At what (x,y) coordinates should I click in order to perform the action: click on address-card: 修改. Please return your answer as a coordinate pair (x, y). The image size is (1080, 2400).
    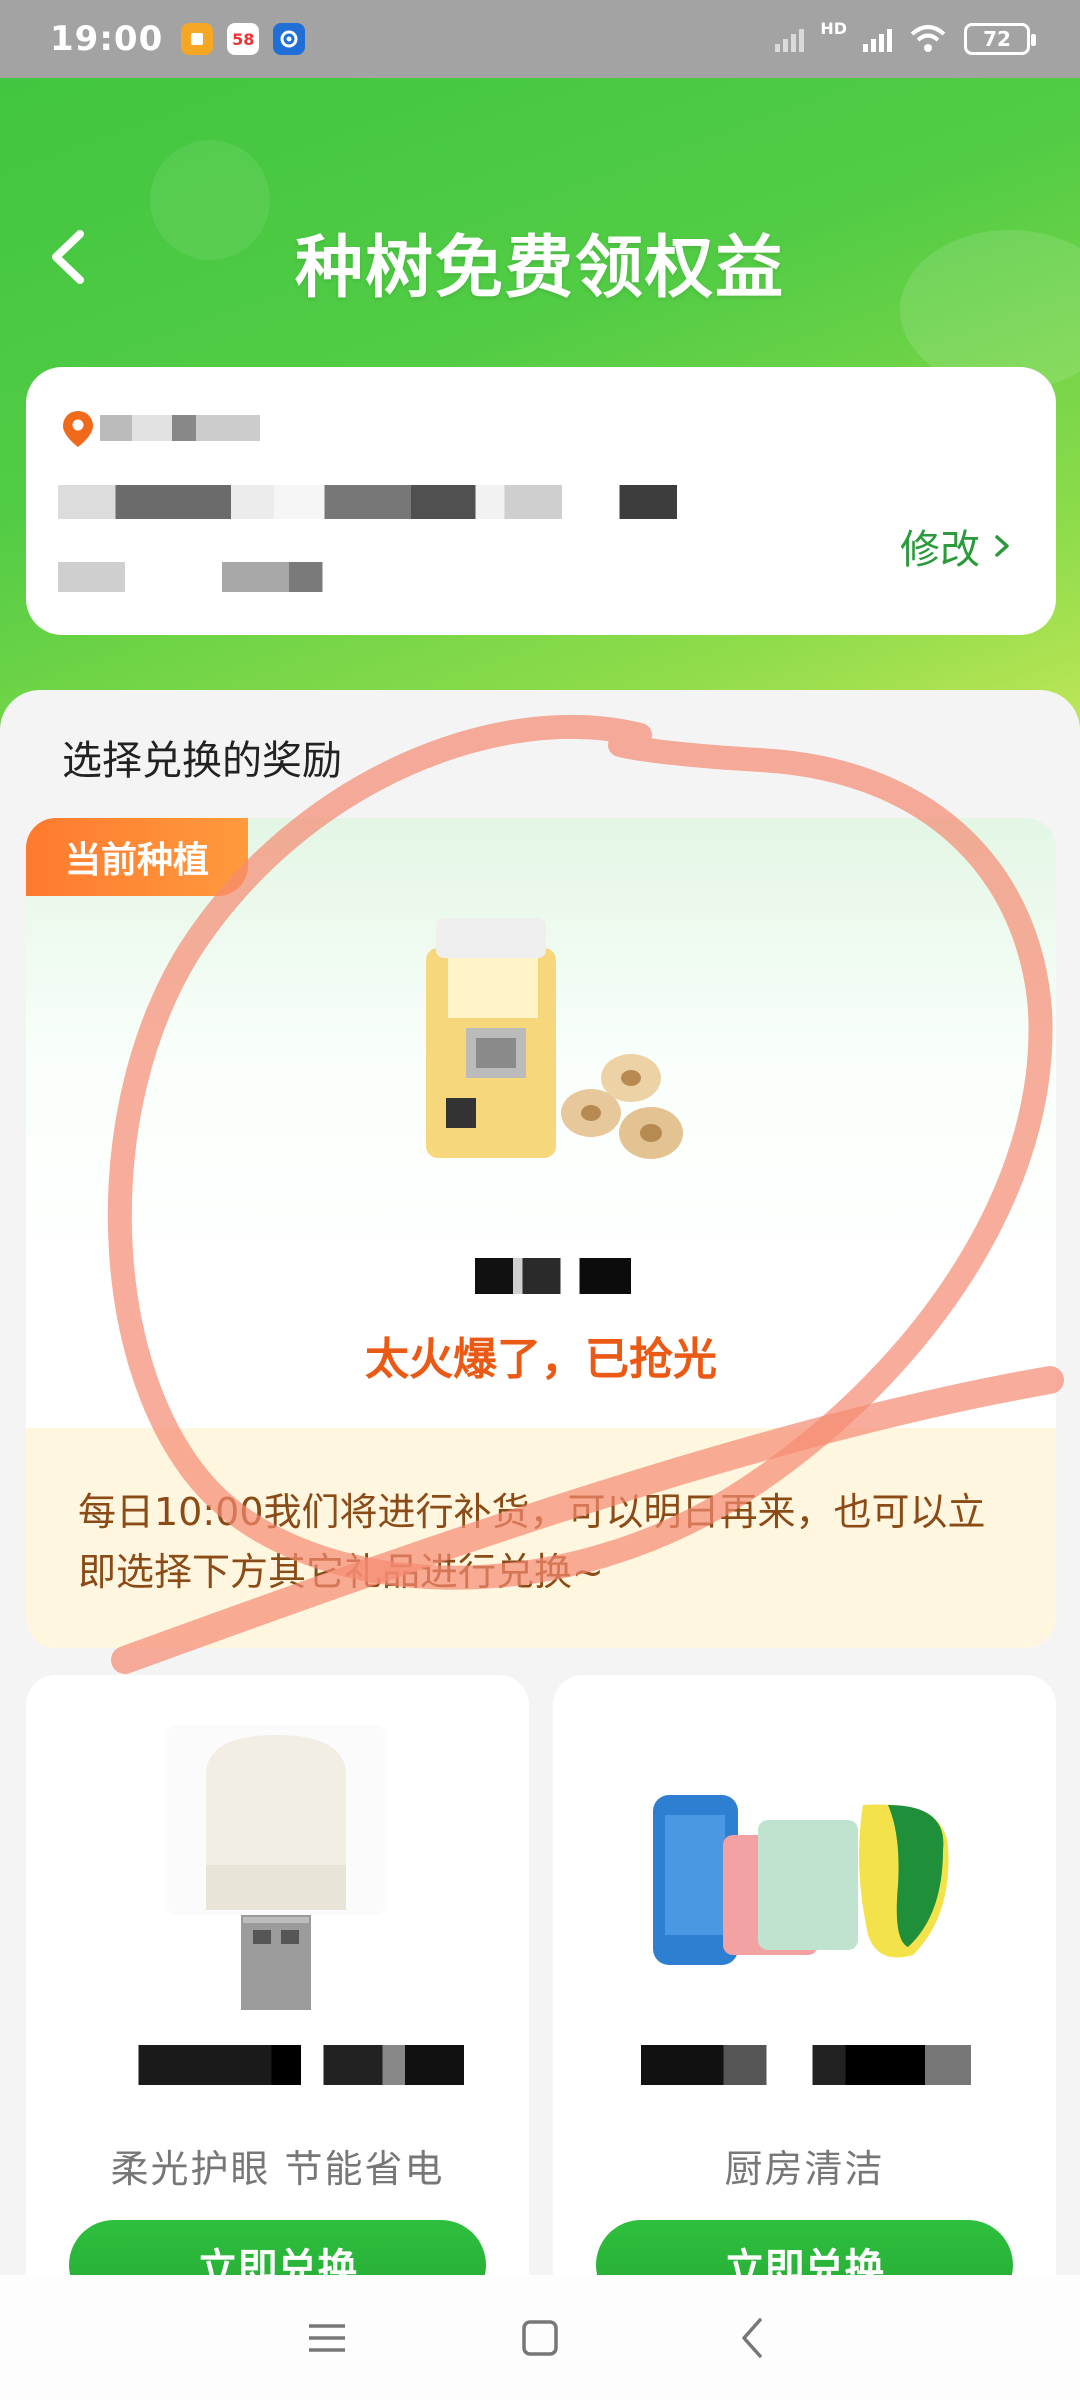
    Looking at the image, I should click on (541, 501).